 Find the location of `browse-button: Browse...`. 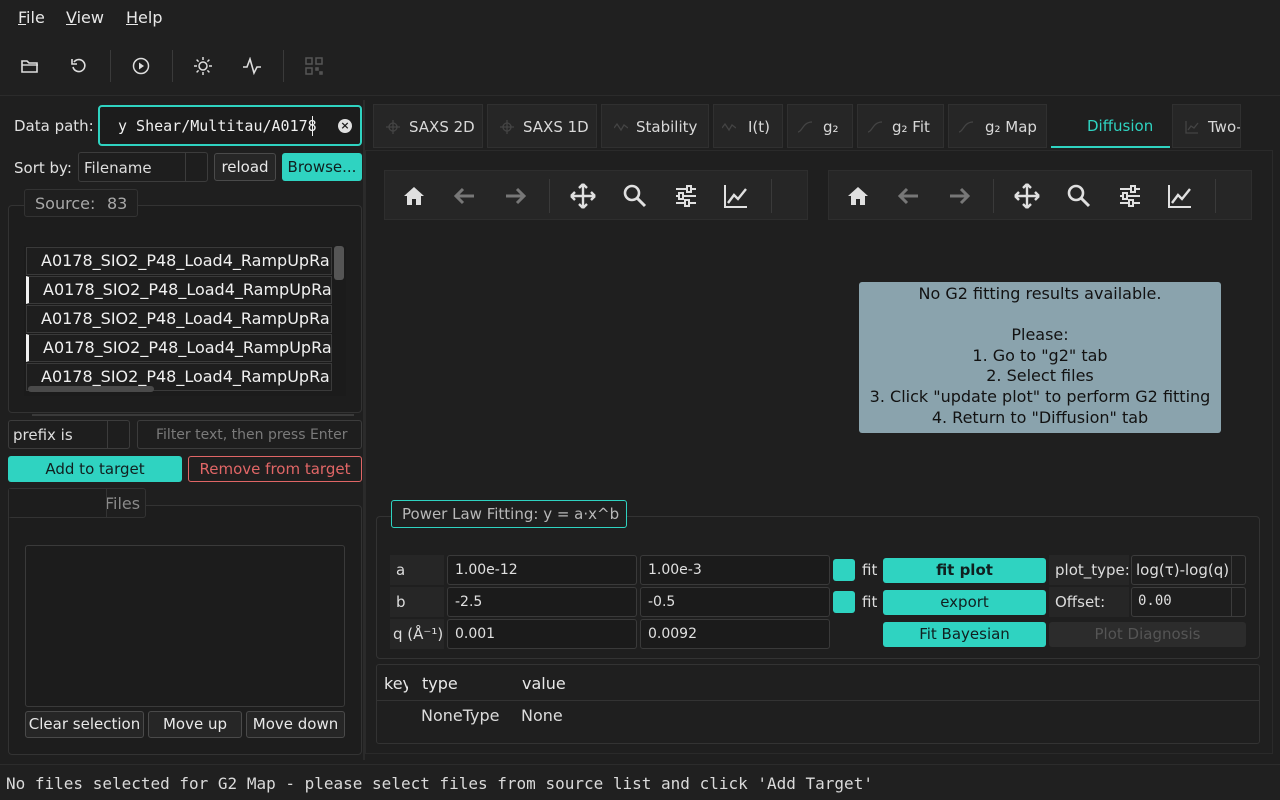

browse-button: Browse... is located at coordinates (322, 167).